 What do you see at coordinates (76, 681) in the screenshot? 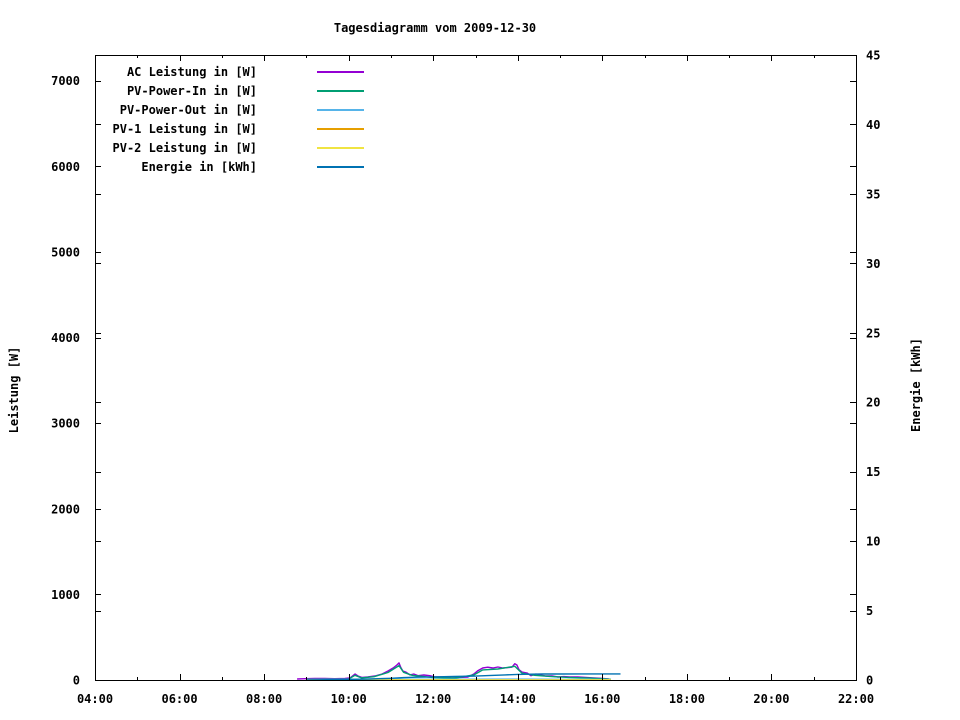
I see `y-left-tick-label: 0` at bounding box center [76, 681].